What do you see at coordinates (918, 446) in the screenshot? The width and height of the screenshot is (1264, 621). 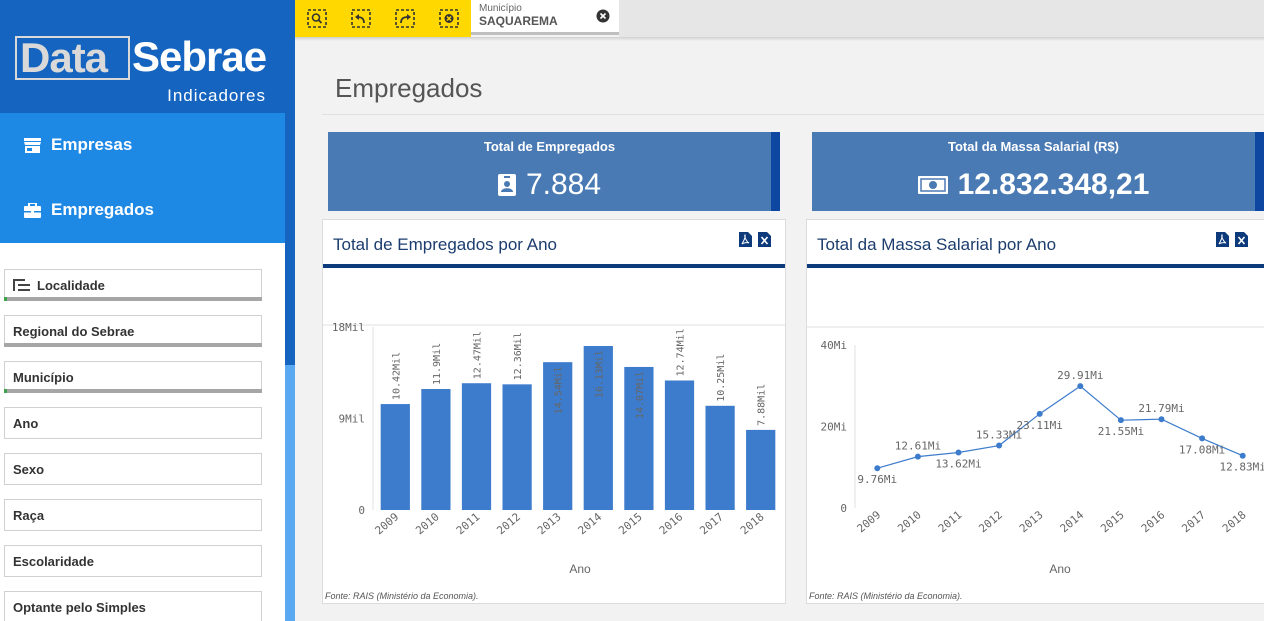 I see `data-label: 12.61Mi` at bounding box center [918, 446].